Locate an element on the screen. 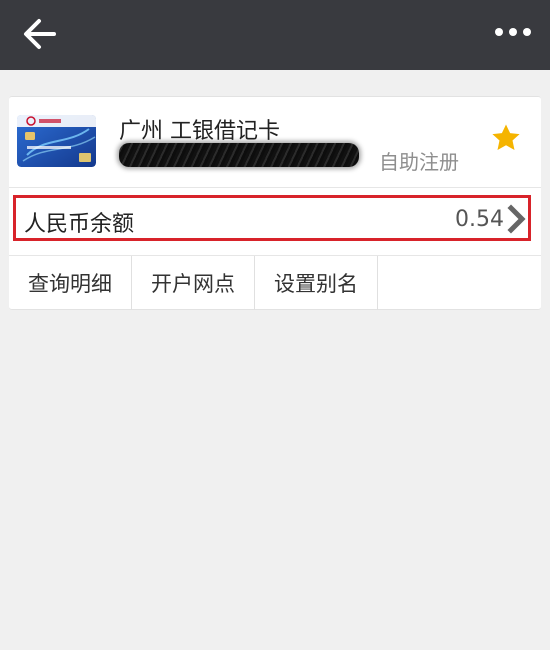 This screenshot has height=650, width=550. more-dots-icon is located at coordinates (513, 32).